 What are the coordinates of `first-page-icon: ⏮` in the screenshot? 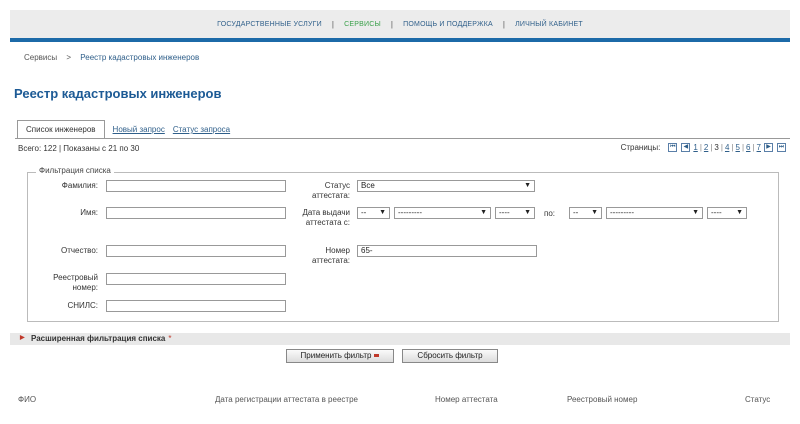 It's located at (673, 147).